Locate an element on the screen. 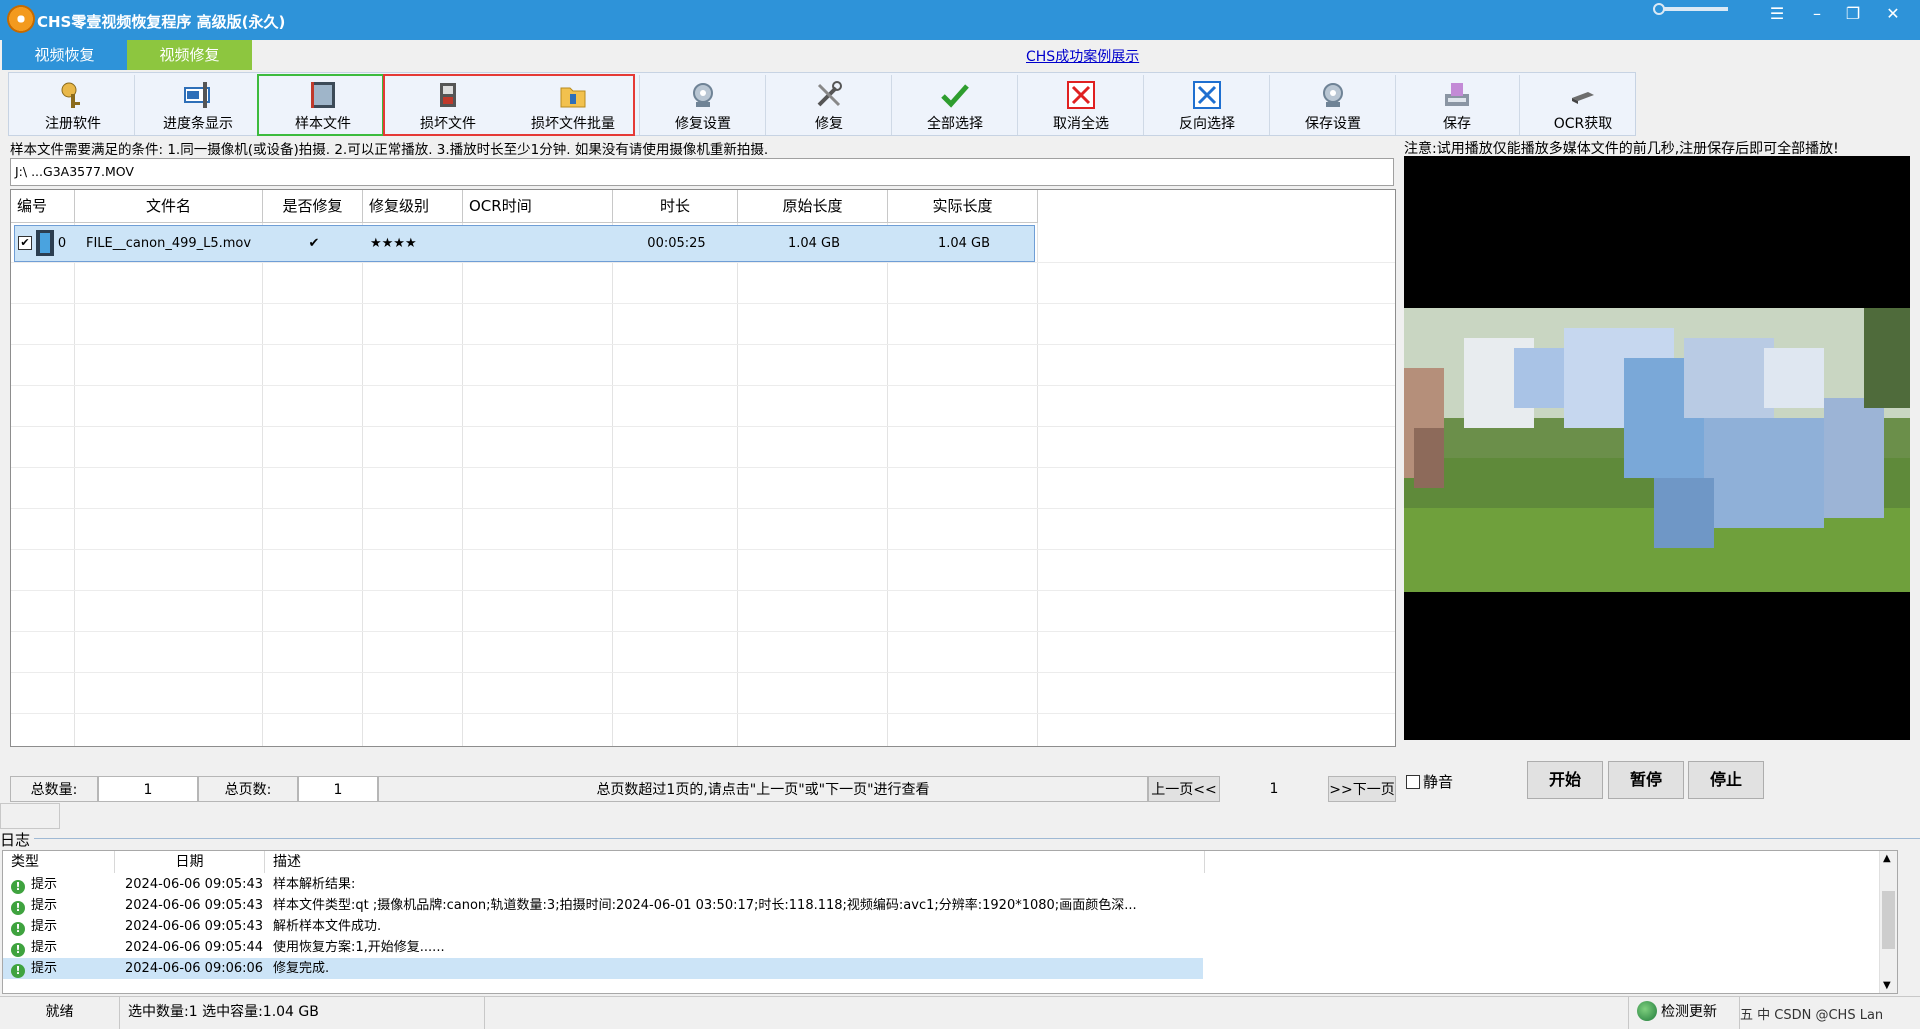  restore-button: ❐ is located at coordinates (1853, 15).